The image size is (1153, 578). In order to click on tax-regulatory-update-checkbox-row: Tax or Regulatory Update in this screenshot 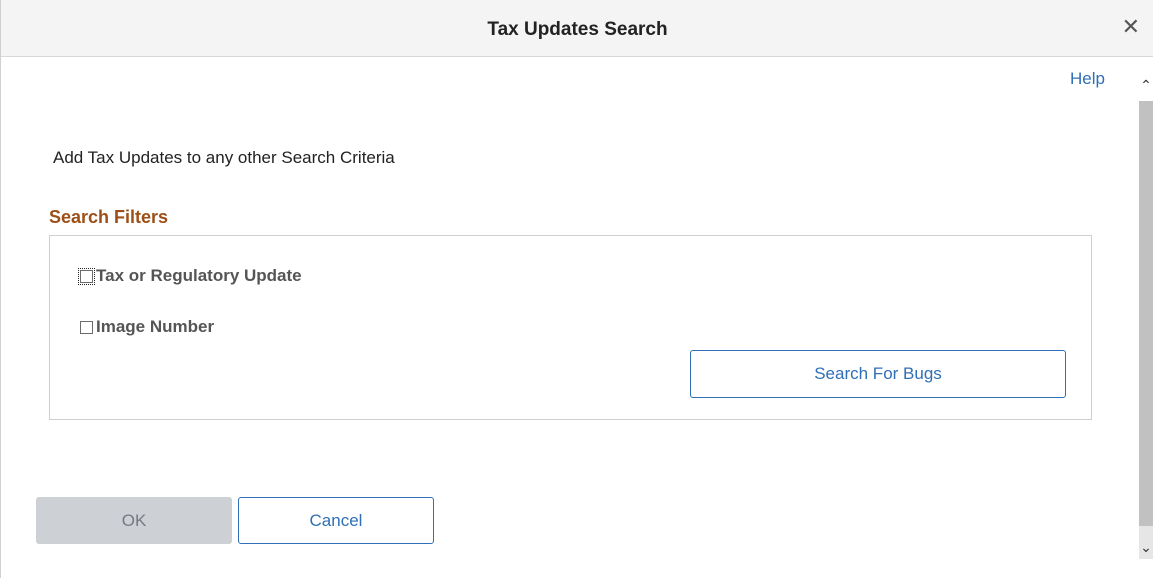, I will do `click(190, 276)`.